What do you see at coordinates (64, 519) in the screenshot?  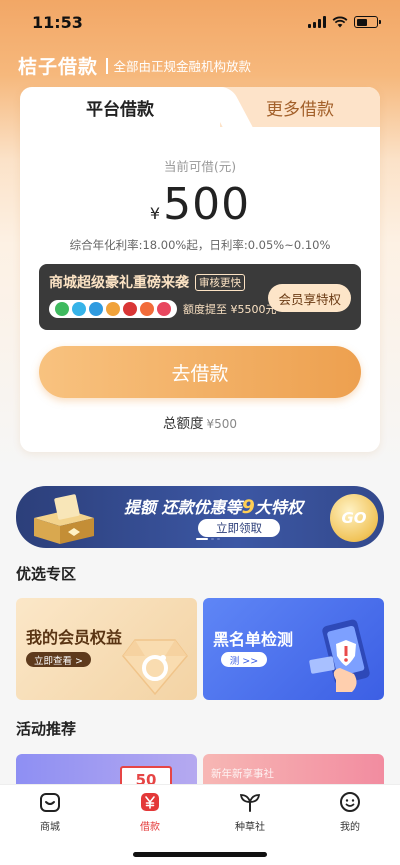 I see `gift-box-icon` at bounding box center [64, 519].